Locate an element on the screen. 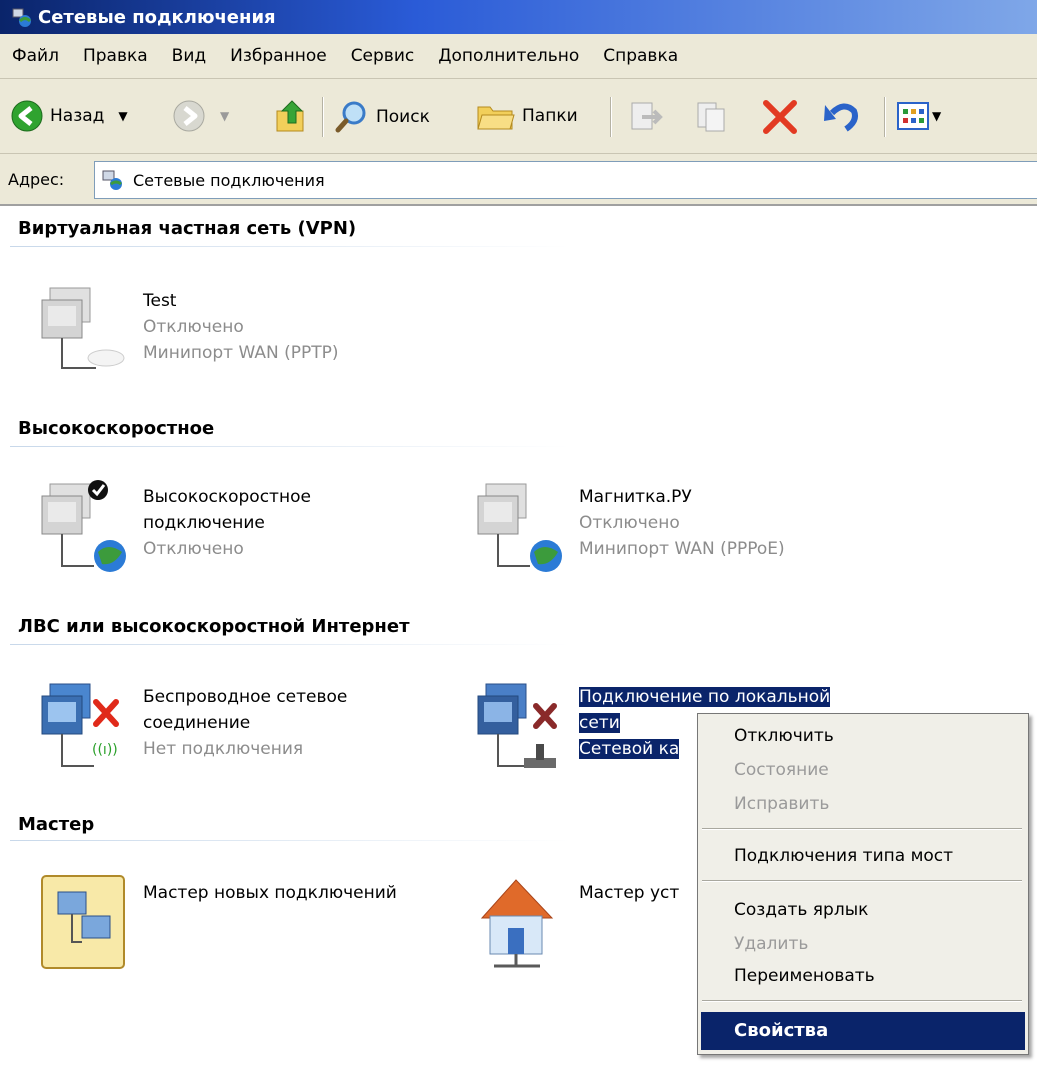  folders-icon is located at coordinates (496, 118).